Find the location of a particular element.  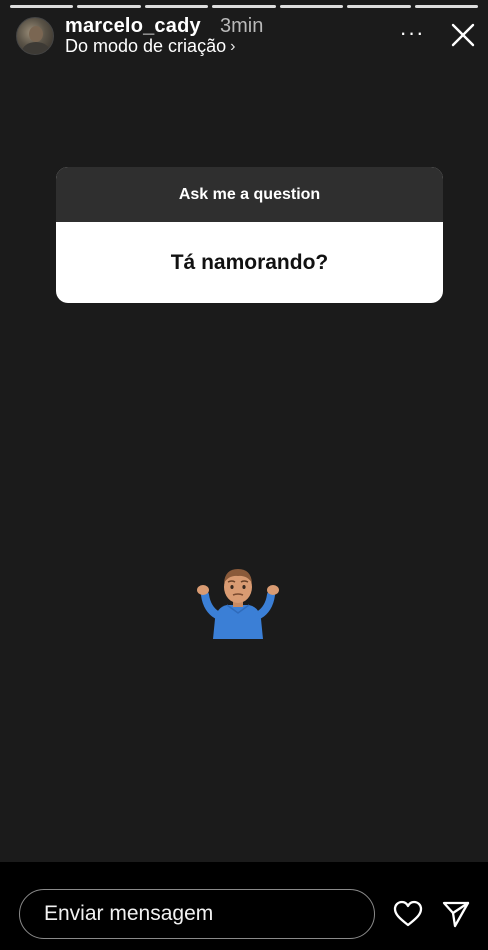

send-button is located at coordinates (456, 914).